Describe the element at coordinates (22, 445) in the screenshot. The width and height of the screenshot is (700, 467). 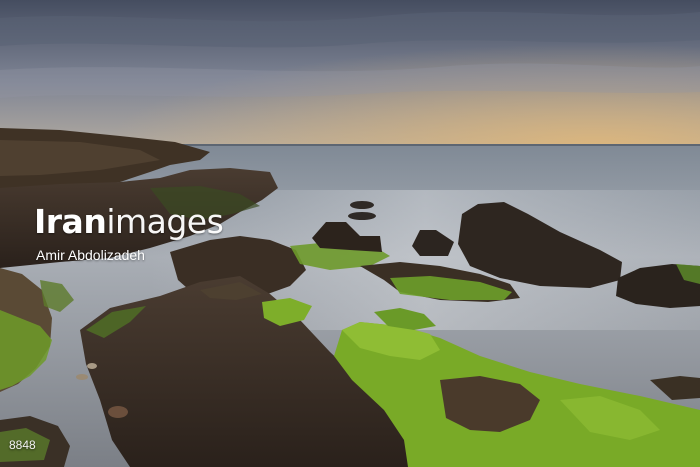
I see `image-id-label: 8848` at that location.